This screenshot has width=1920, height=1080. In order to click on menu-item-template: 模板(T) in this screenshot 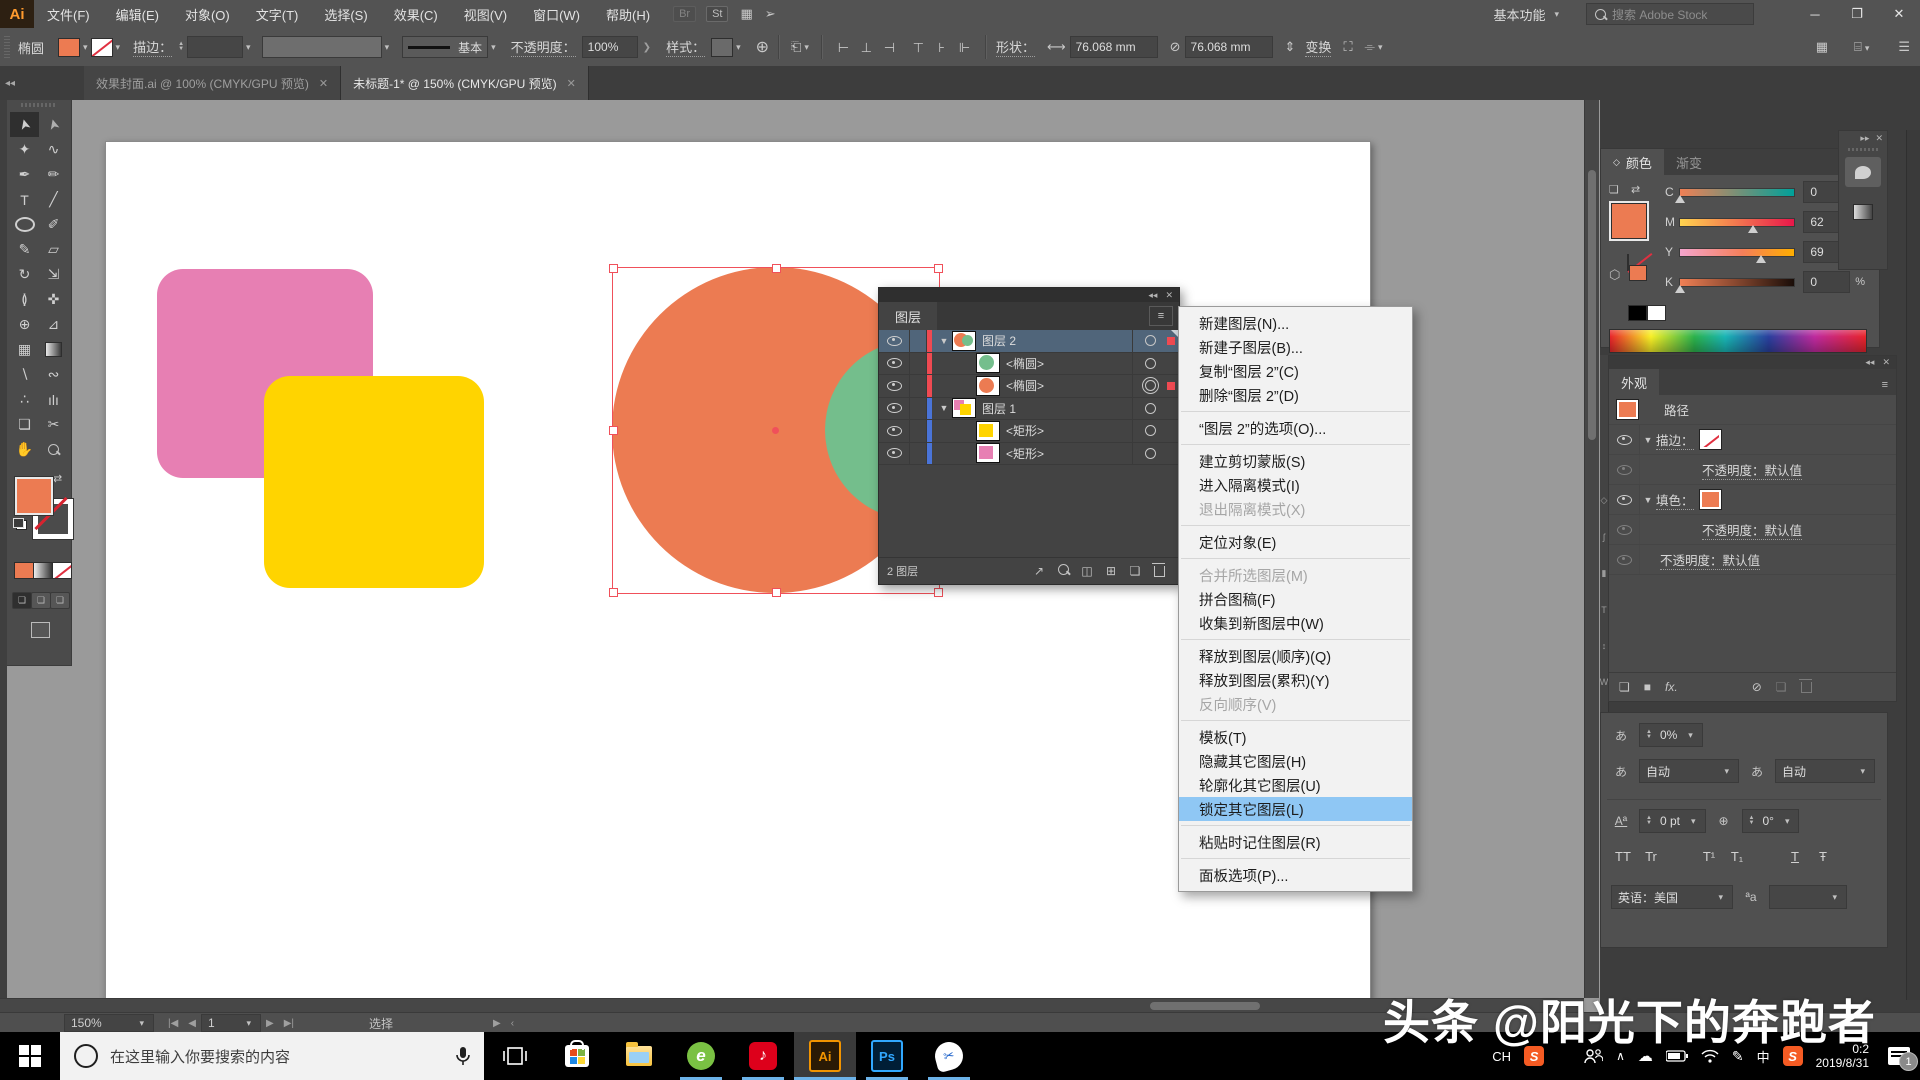, I will do `click(1295, 737)`.